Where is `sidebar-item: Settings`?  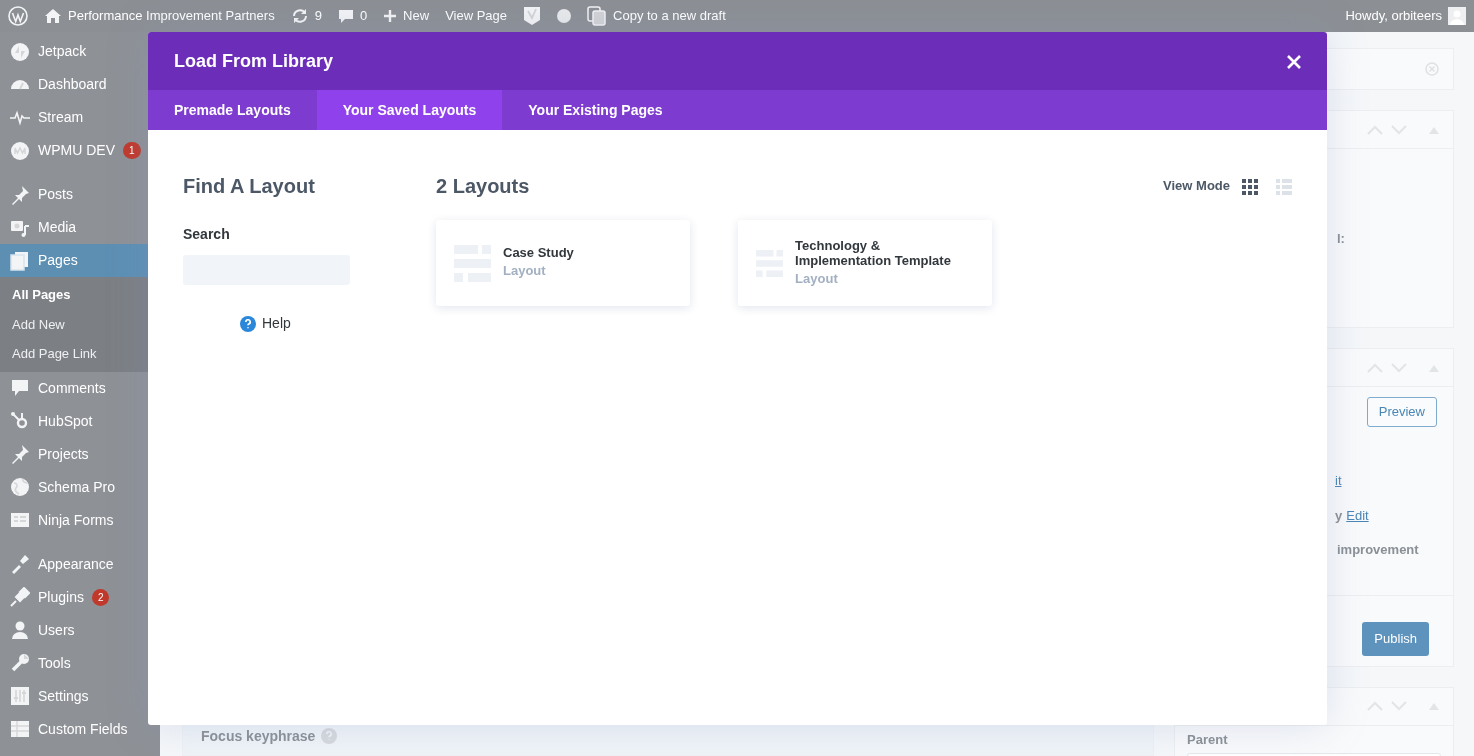 sidebar-item: Settings is located at coordinates (80, 696).